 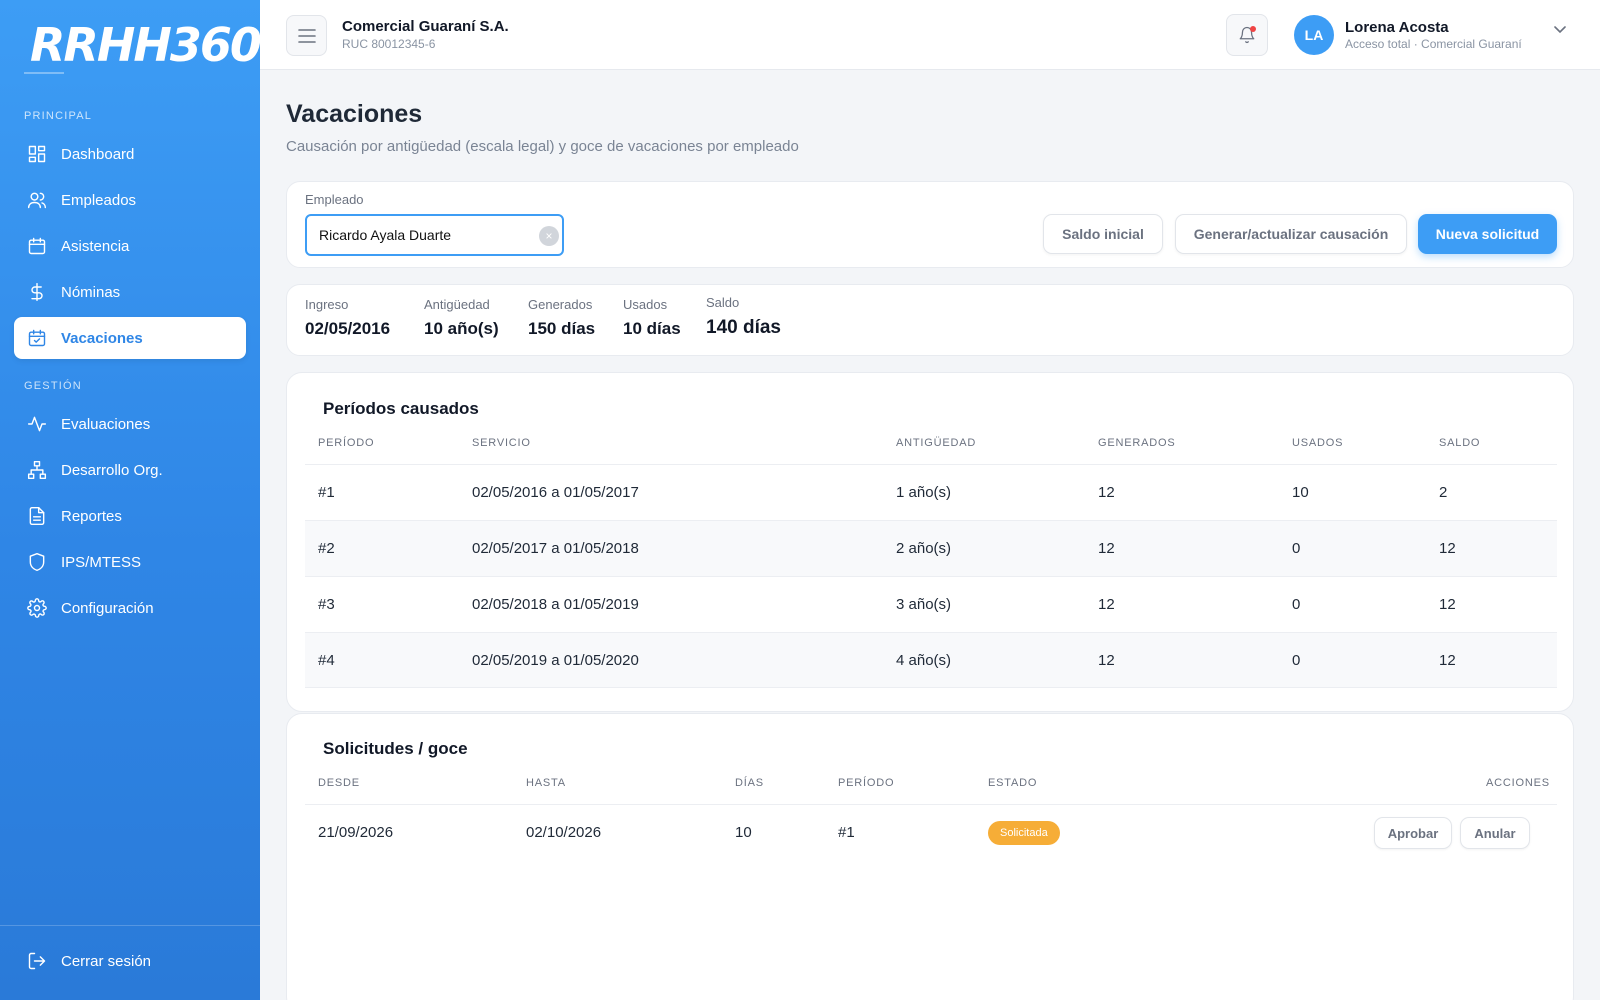 I want to click on dollar-icon, so click(x=37, y=292).